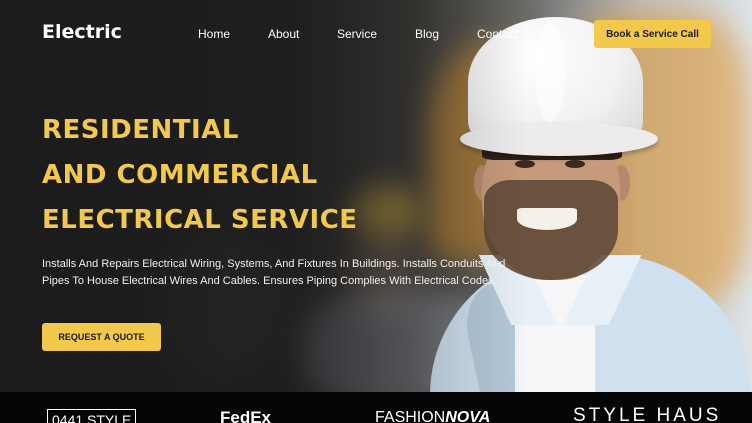 The height and width of the screenshot is (423, 752). I want to click on headline-line: ELECTRICAL SERVICE, so click(200, 220).